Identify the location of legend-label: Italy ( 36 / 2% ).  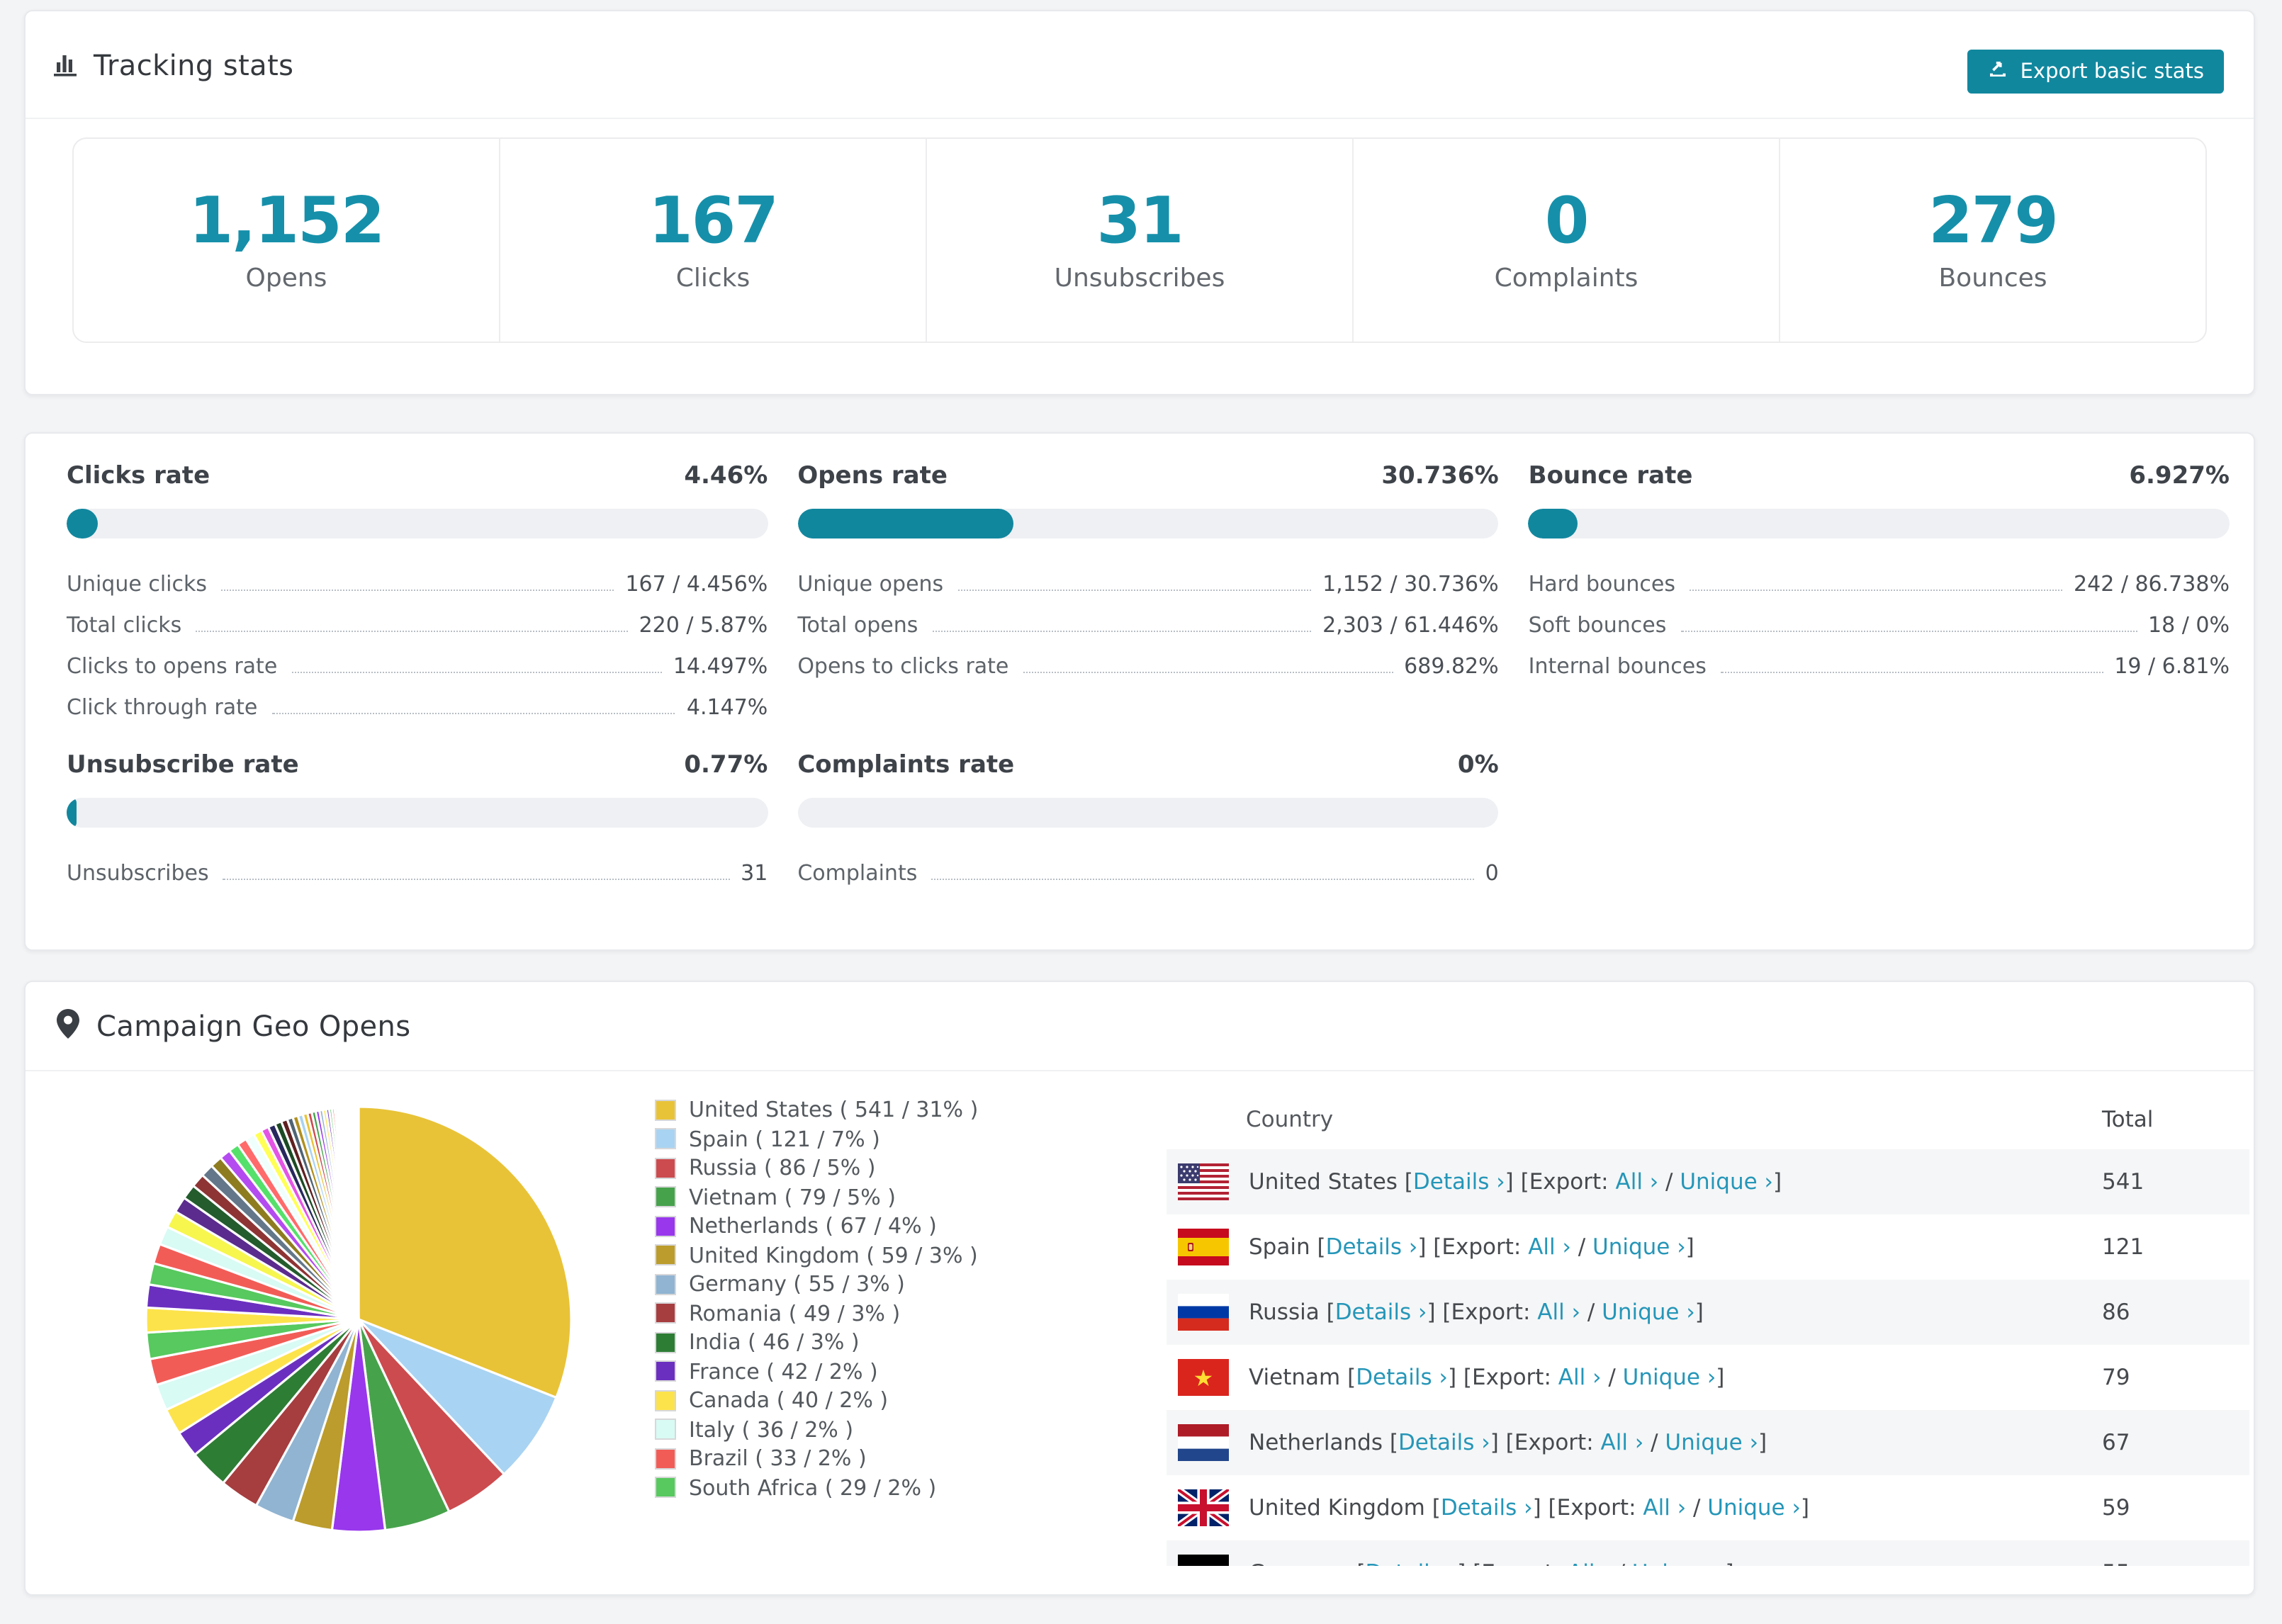
(772, 1430).